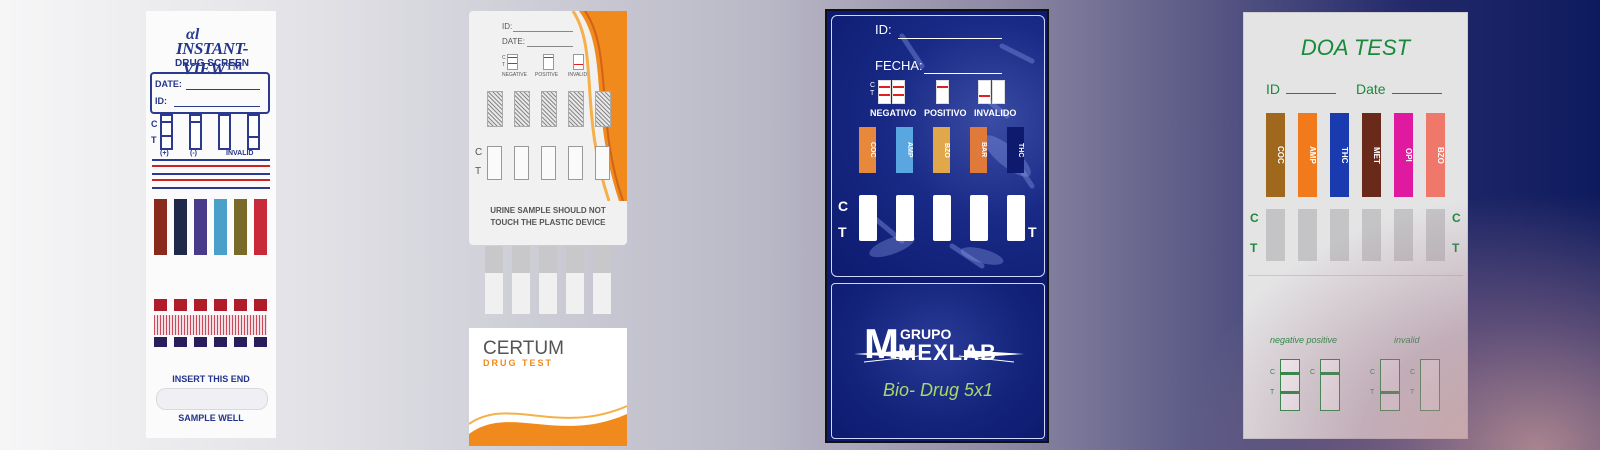 This screenshot has height=450, width=1600. What do you see at coordinates (1407, 340) in the screenshot?
I see `invalid-label: invalid` at bounding box center [1407, 340].